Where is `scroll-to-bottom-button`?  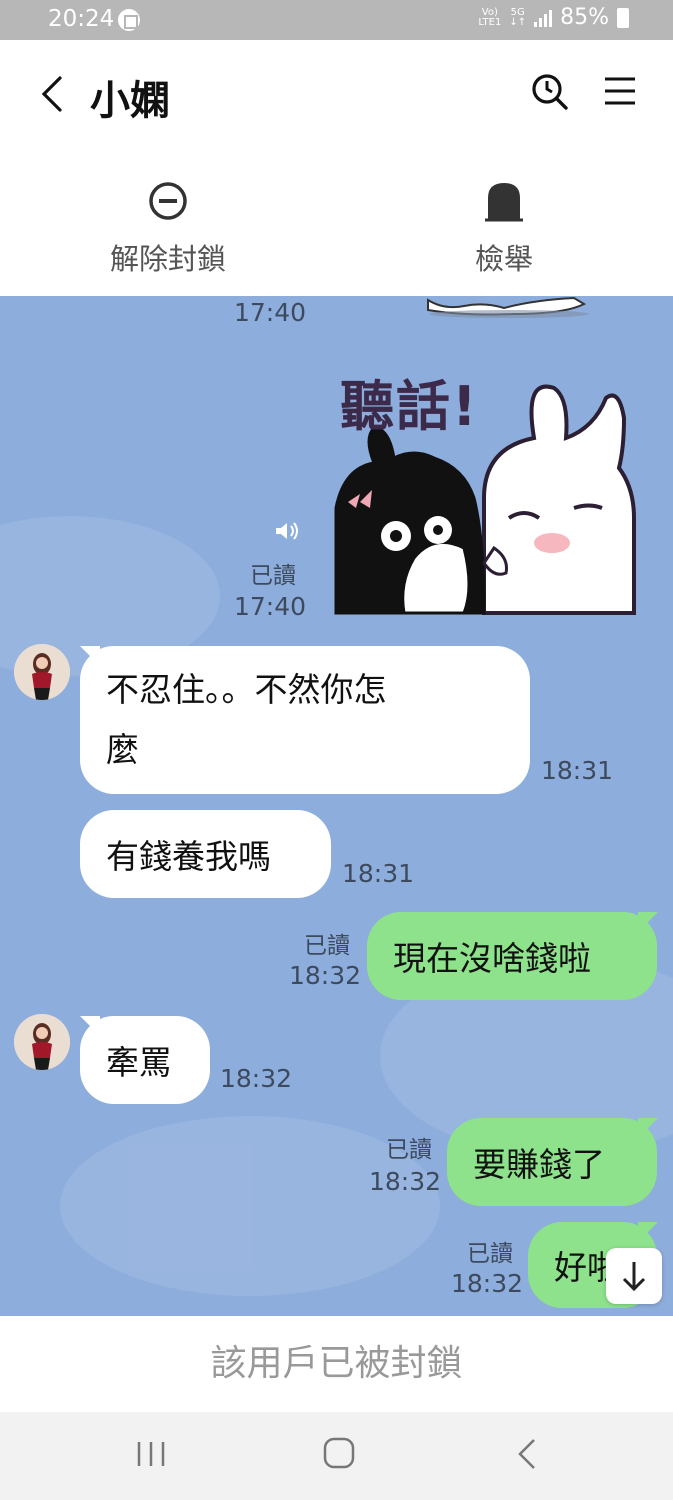
scroll-to-bottom-button is located at coordinates (634, 1276).